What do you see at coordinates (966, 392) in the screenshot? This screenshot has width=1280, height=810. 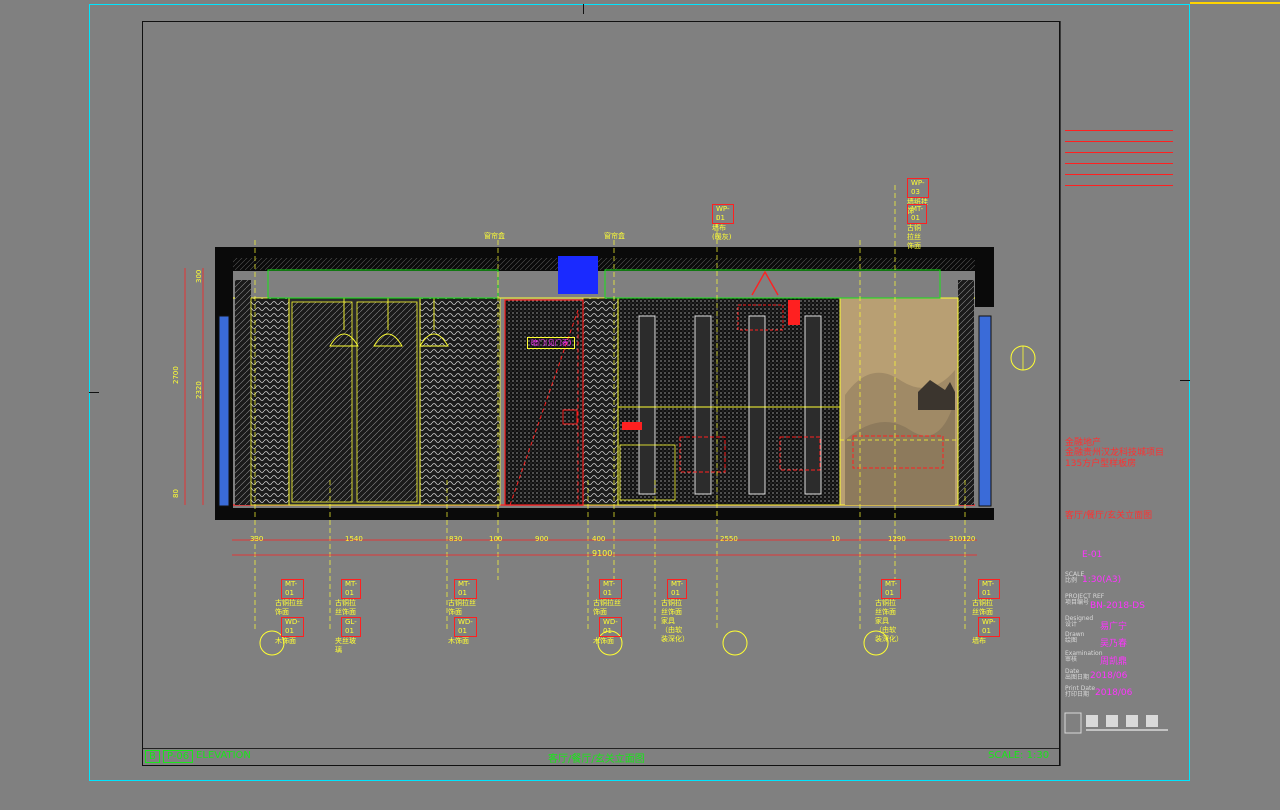 I see `right-curtain-fabric` at bounding box center [966, 392].